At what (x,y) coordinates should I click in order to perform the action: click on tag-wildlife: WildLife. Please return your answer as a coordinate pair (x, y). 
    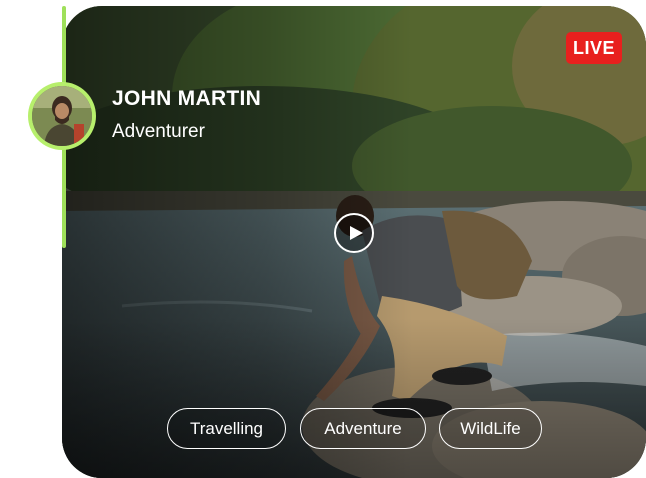
    Looking at the image, I should click on (490, 428).